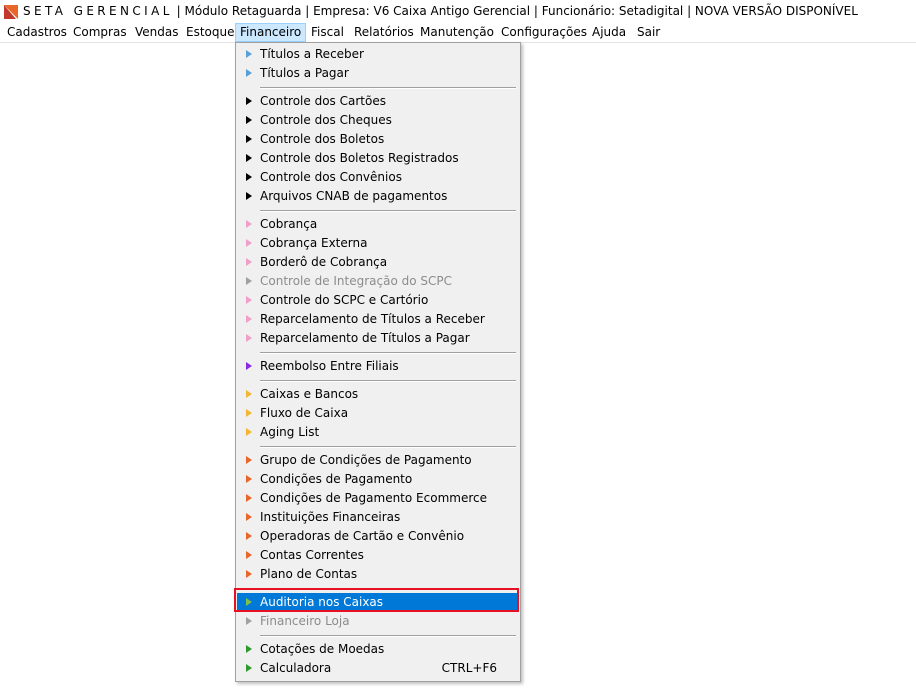  Describe the element at coordinates (378, 574) in the screenshot. I see `menu-item-plano-contas: Plano de Contas` at that location.